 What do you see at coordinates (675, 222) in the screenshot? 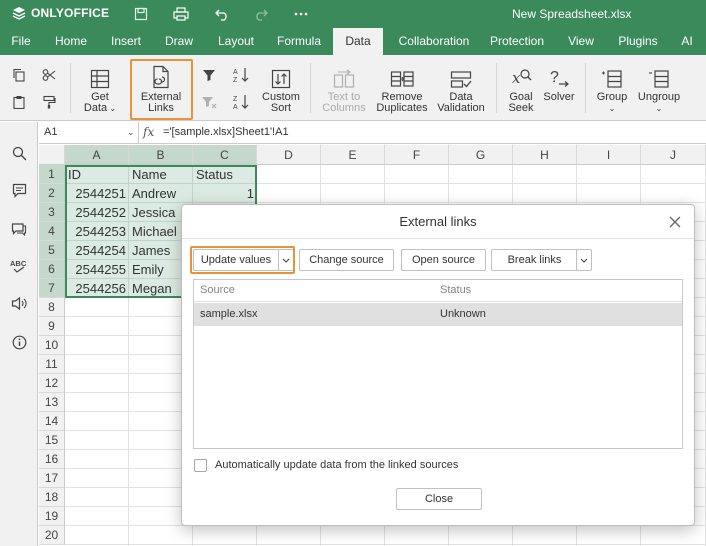
I see `dialog-close-icon` at bounding box center [675, 222].